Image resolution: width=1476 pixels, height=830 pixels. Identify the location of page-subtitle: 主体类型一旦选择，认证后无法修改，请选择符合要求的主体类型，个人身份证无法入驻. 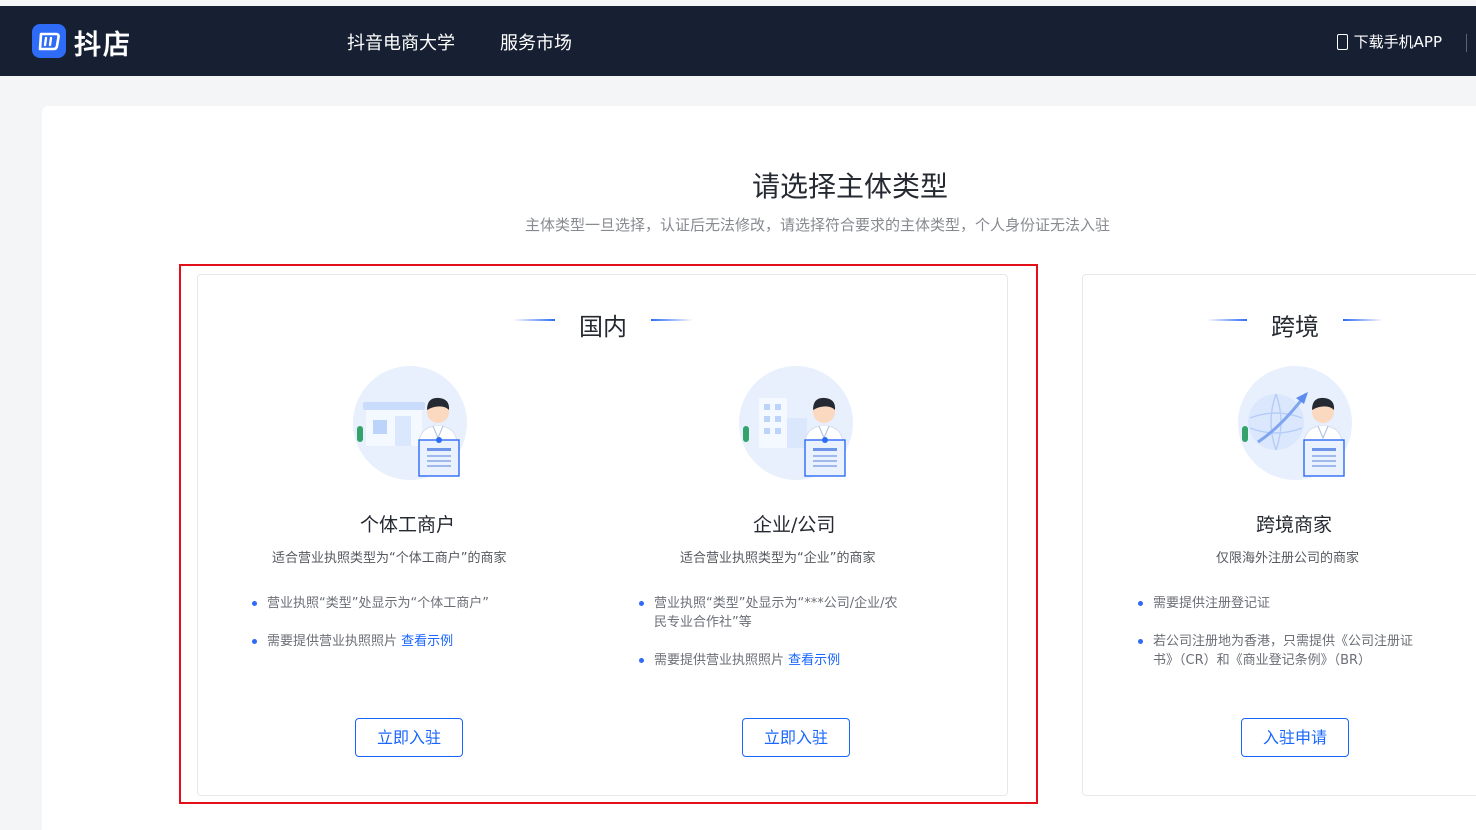
(818, 225).